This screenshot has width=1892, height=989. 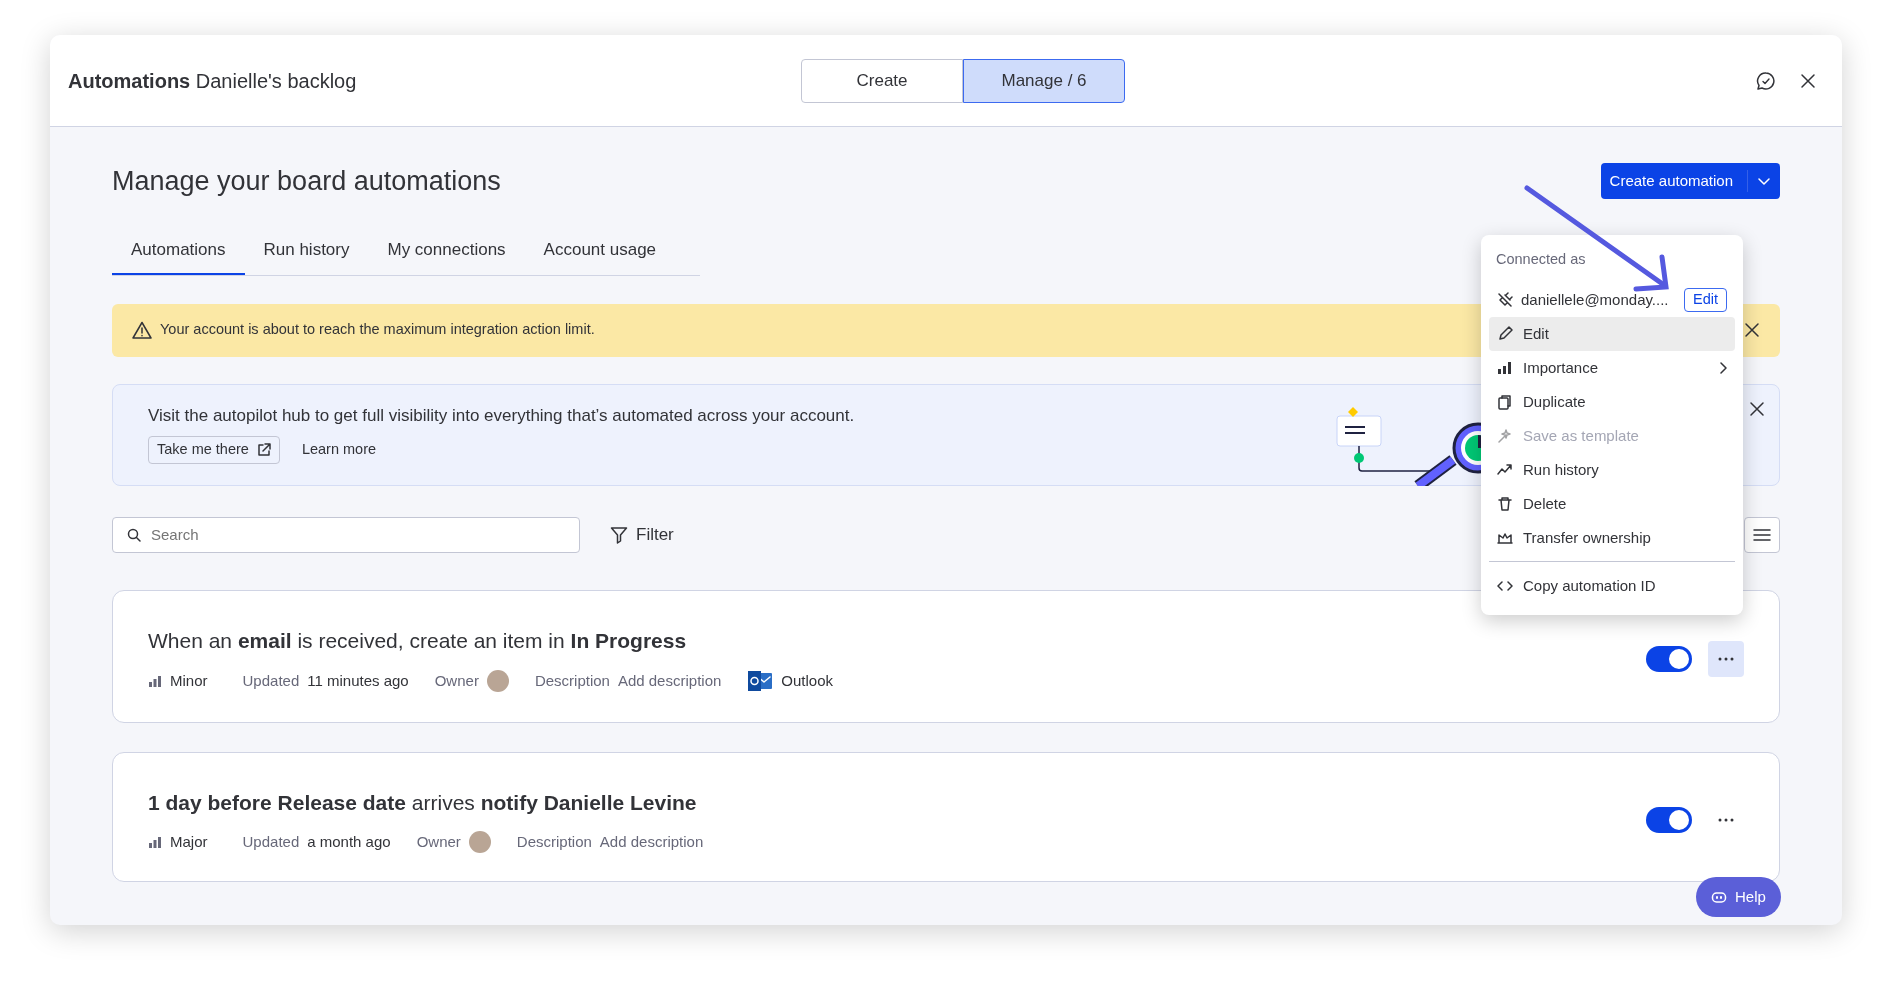 What do you see at coordinates (142, 330) in the screenshot?
I see `warning-icon` at bounding box center [142, 330].